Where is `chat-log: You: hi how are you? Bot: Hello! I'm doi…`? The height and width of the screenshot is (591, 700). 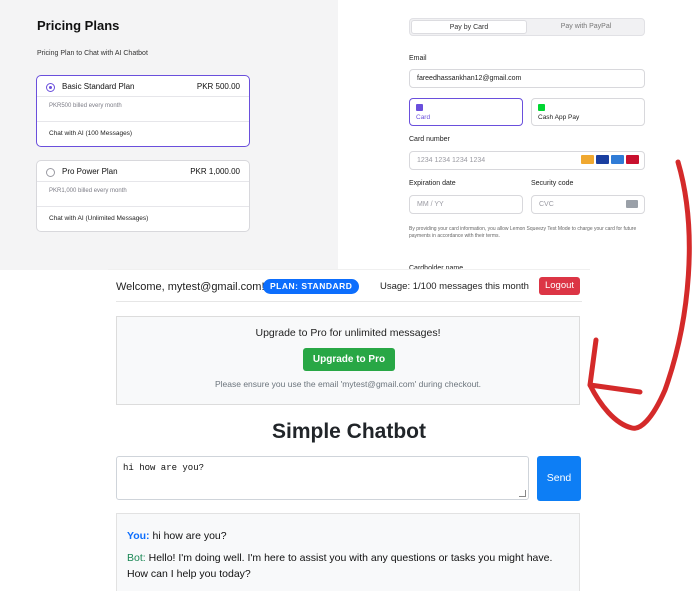 chat-log: You: hi how are you? Bot: Hello! I'm doi… is located at coordinates (348, 552).